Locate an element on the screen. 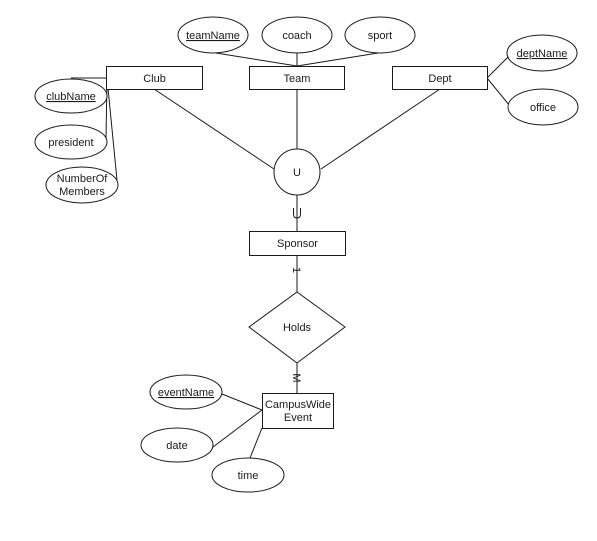 The height and width of the screenshot is (541, 597). attribute-label: eventName is located at coordinates (186, 393).